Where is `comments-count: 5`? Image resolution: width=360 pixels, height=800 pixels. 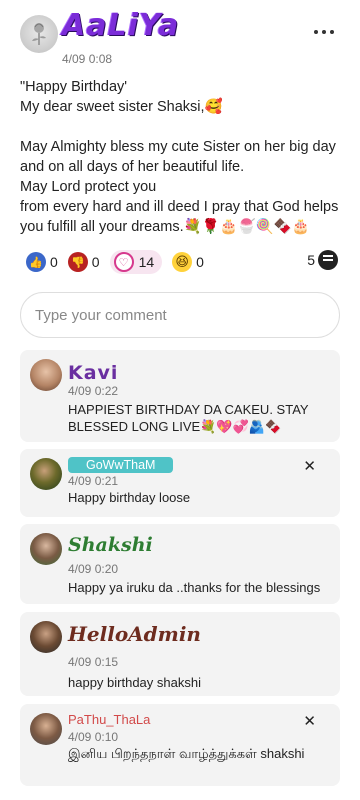
comments-count: 5 is located at coordinates (311, 260).